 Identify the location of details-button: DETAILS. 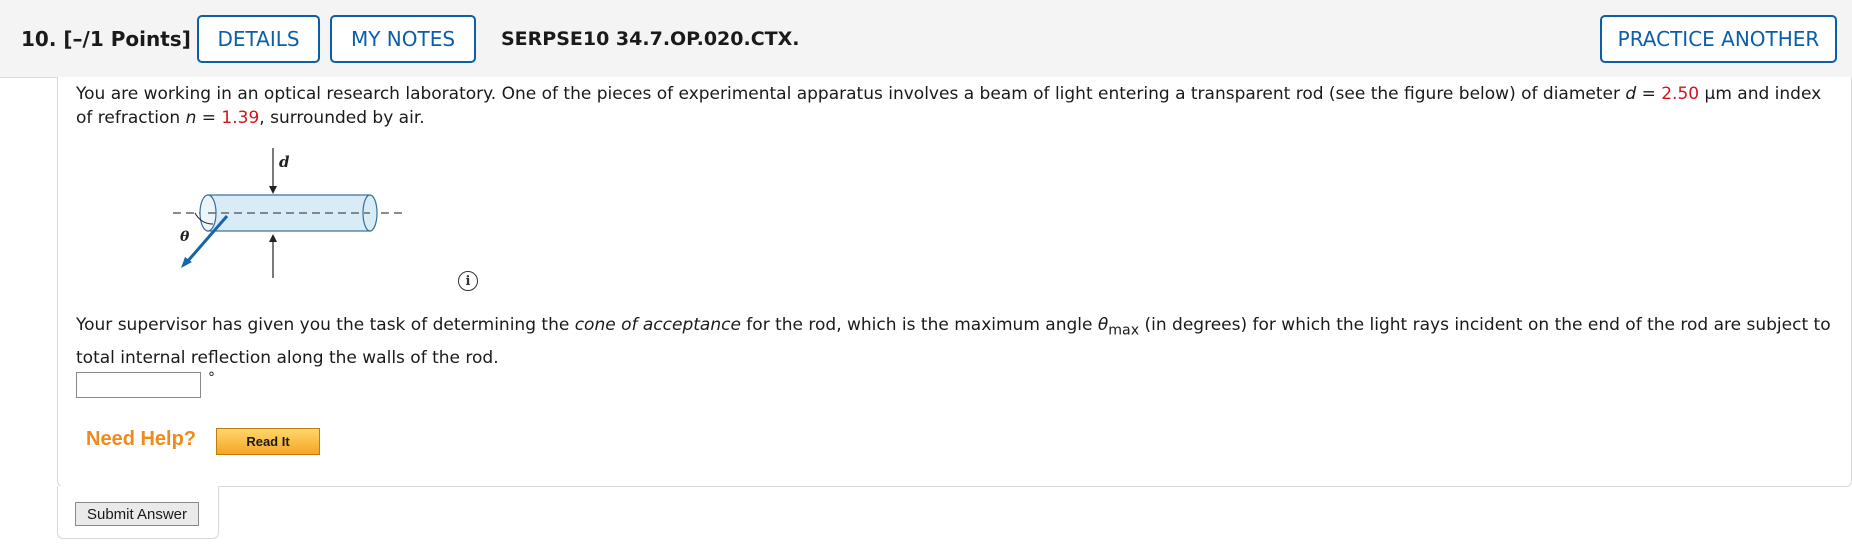
(258, 39).